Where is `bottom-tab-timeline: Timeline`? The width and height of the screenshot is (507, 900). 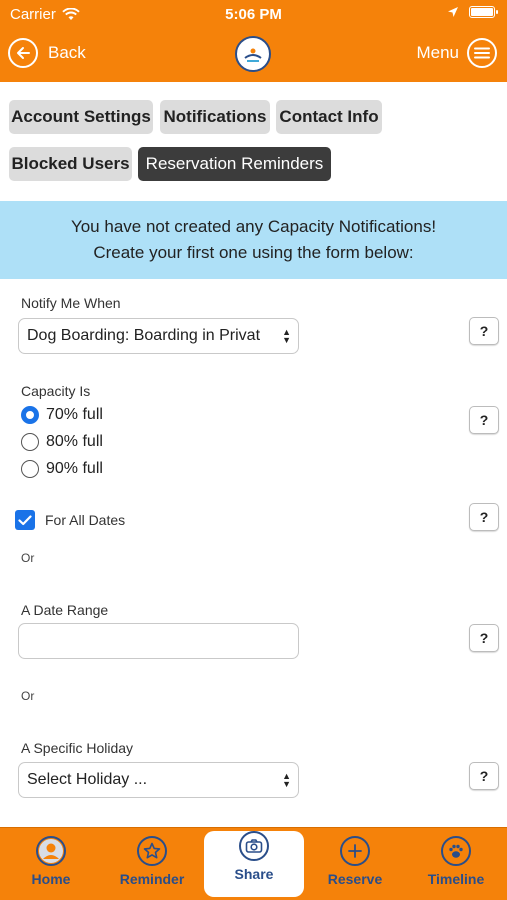
bottom-tab-timeline: Timeline is located at coordinates (456, 861).